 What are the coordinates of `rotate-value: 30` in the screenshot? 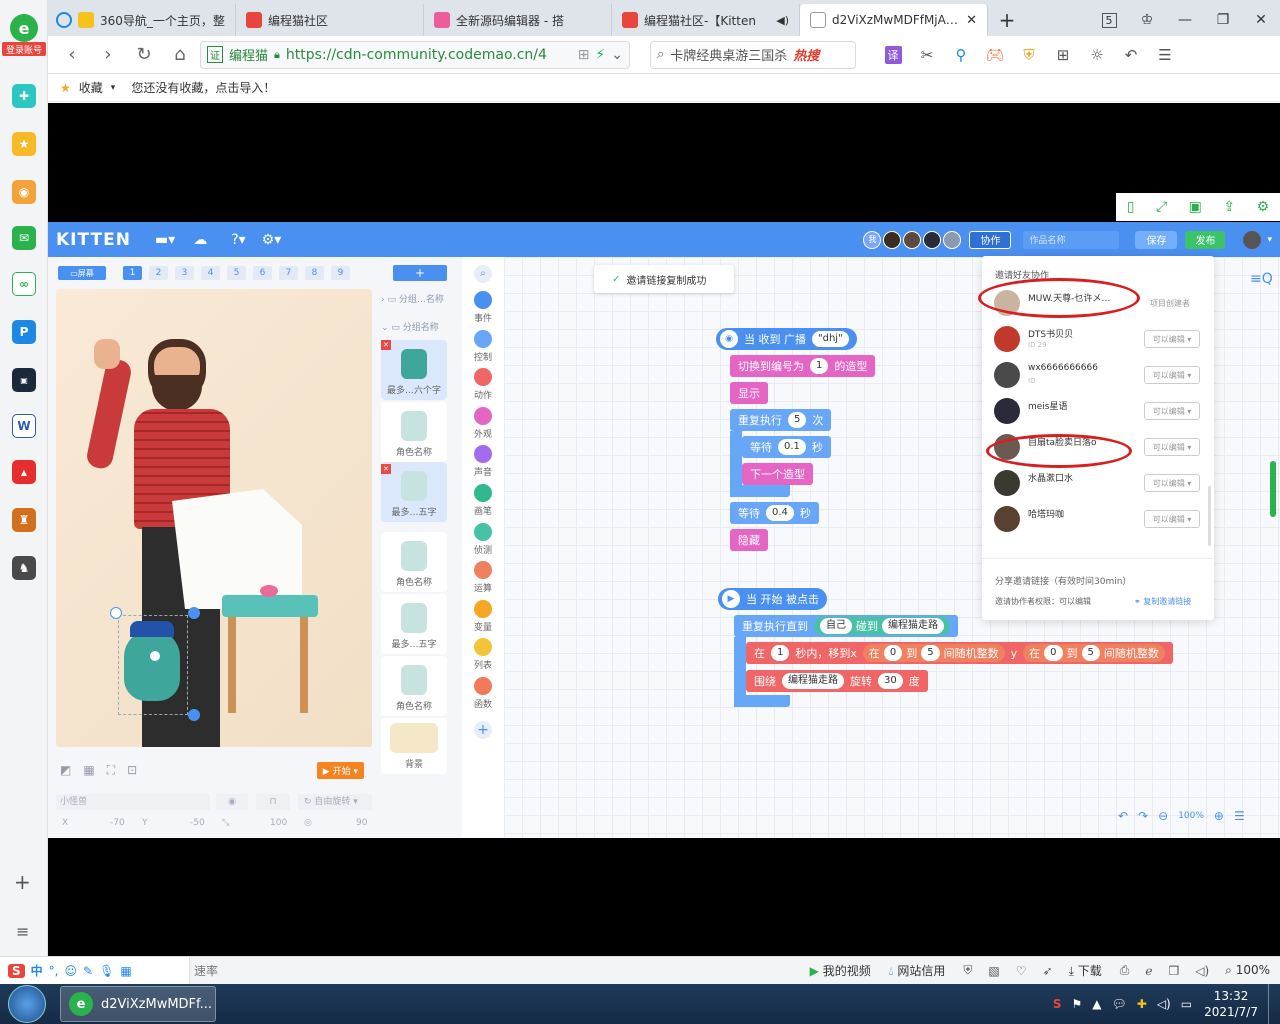 It's located at (890, 681).